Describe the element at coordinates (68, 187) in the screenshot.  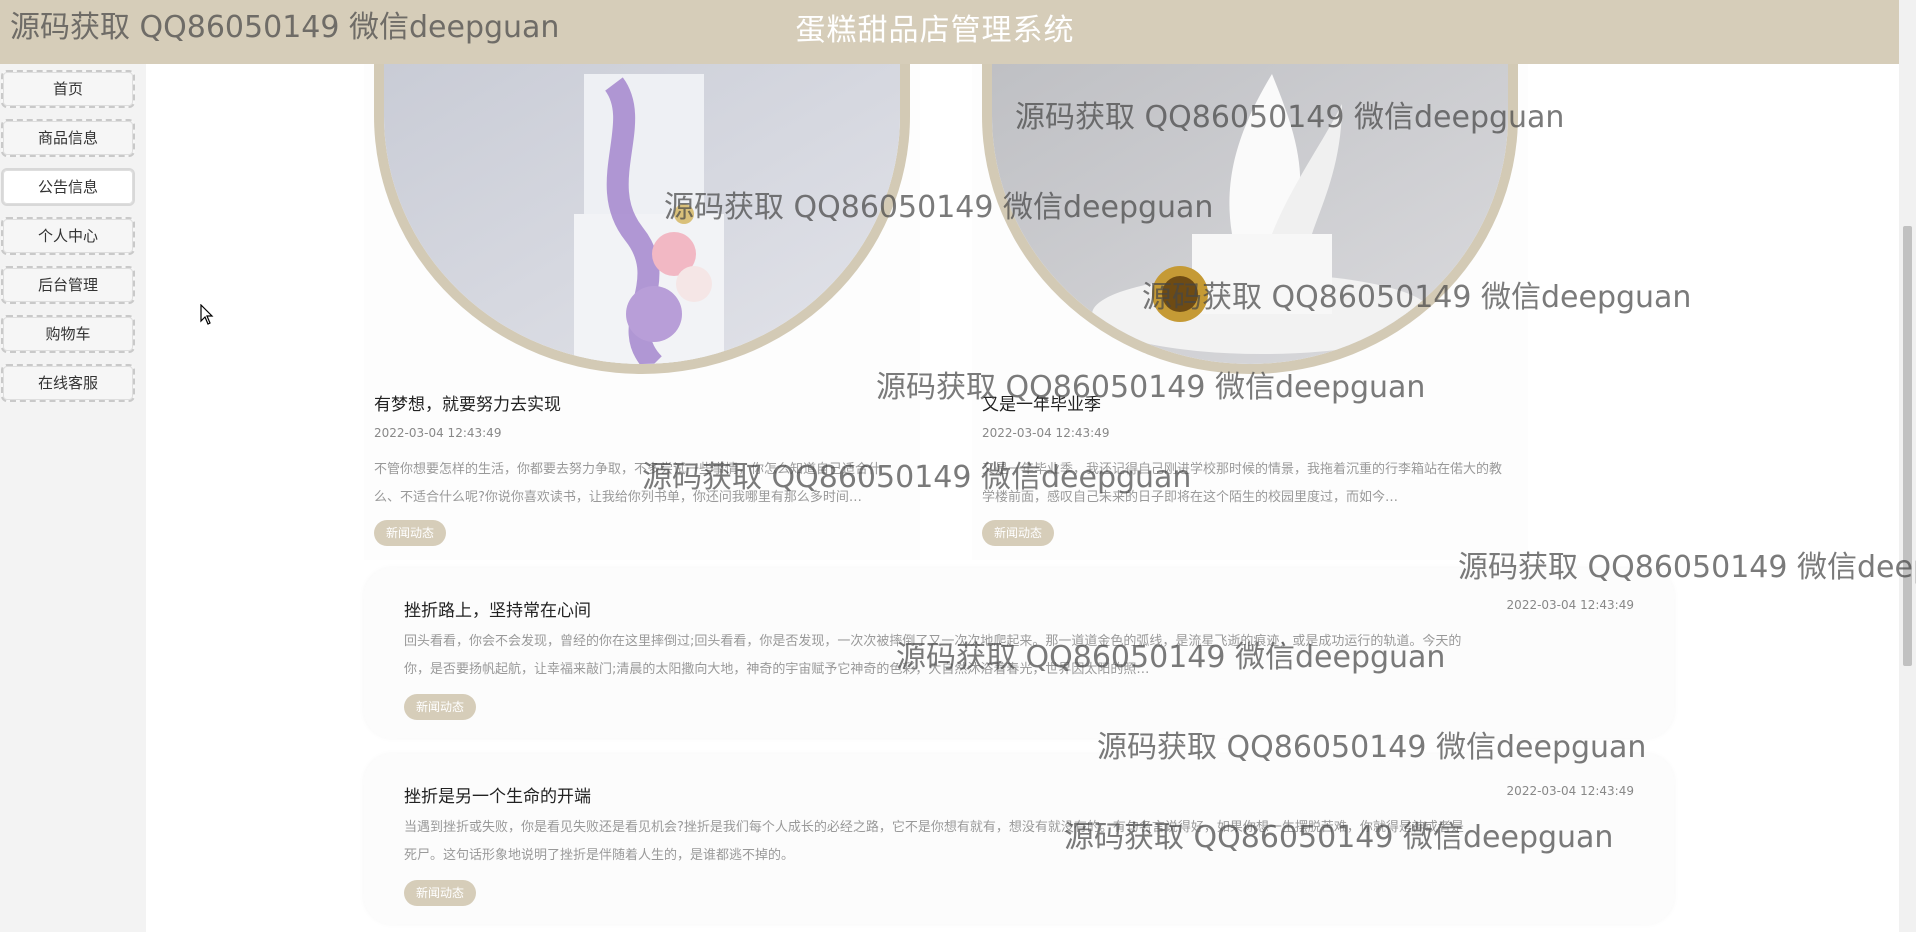
I see `sidebar-item-announcements: 公告信息` at that location.